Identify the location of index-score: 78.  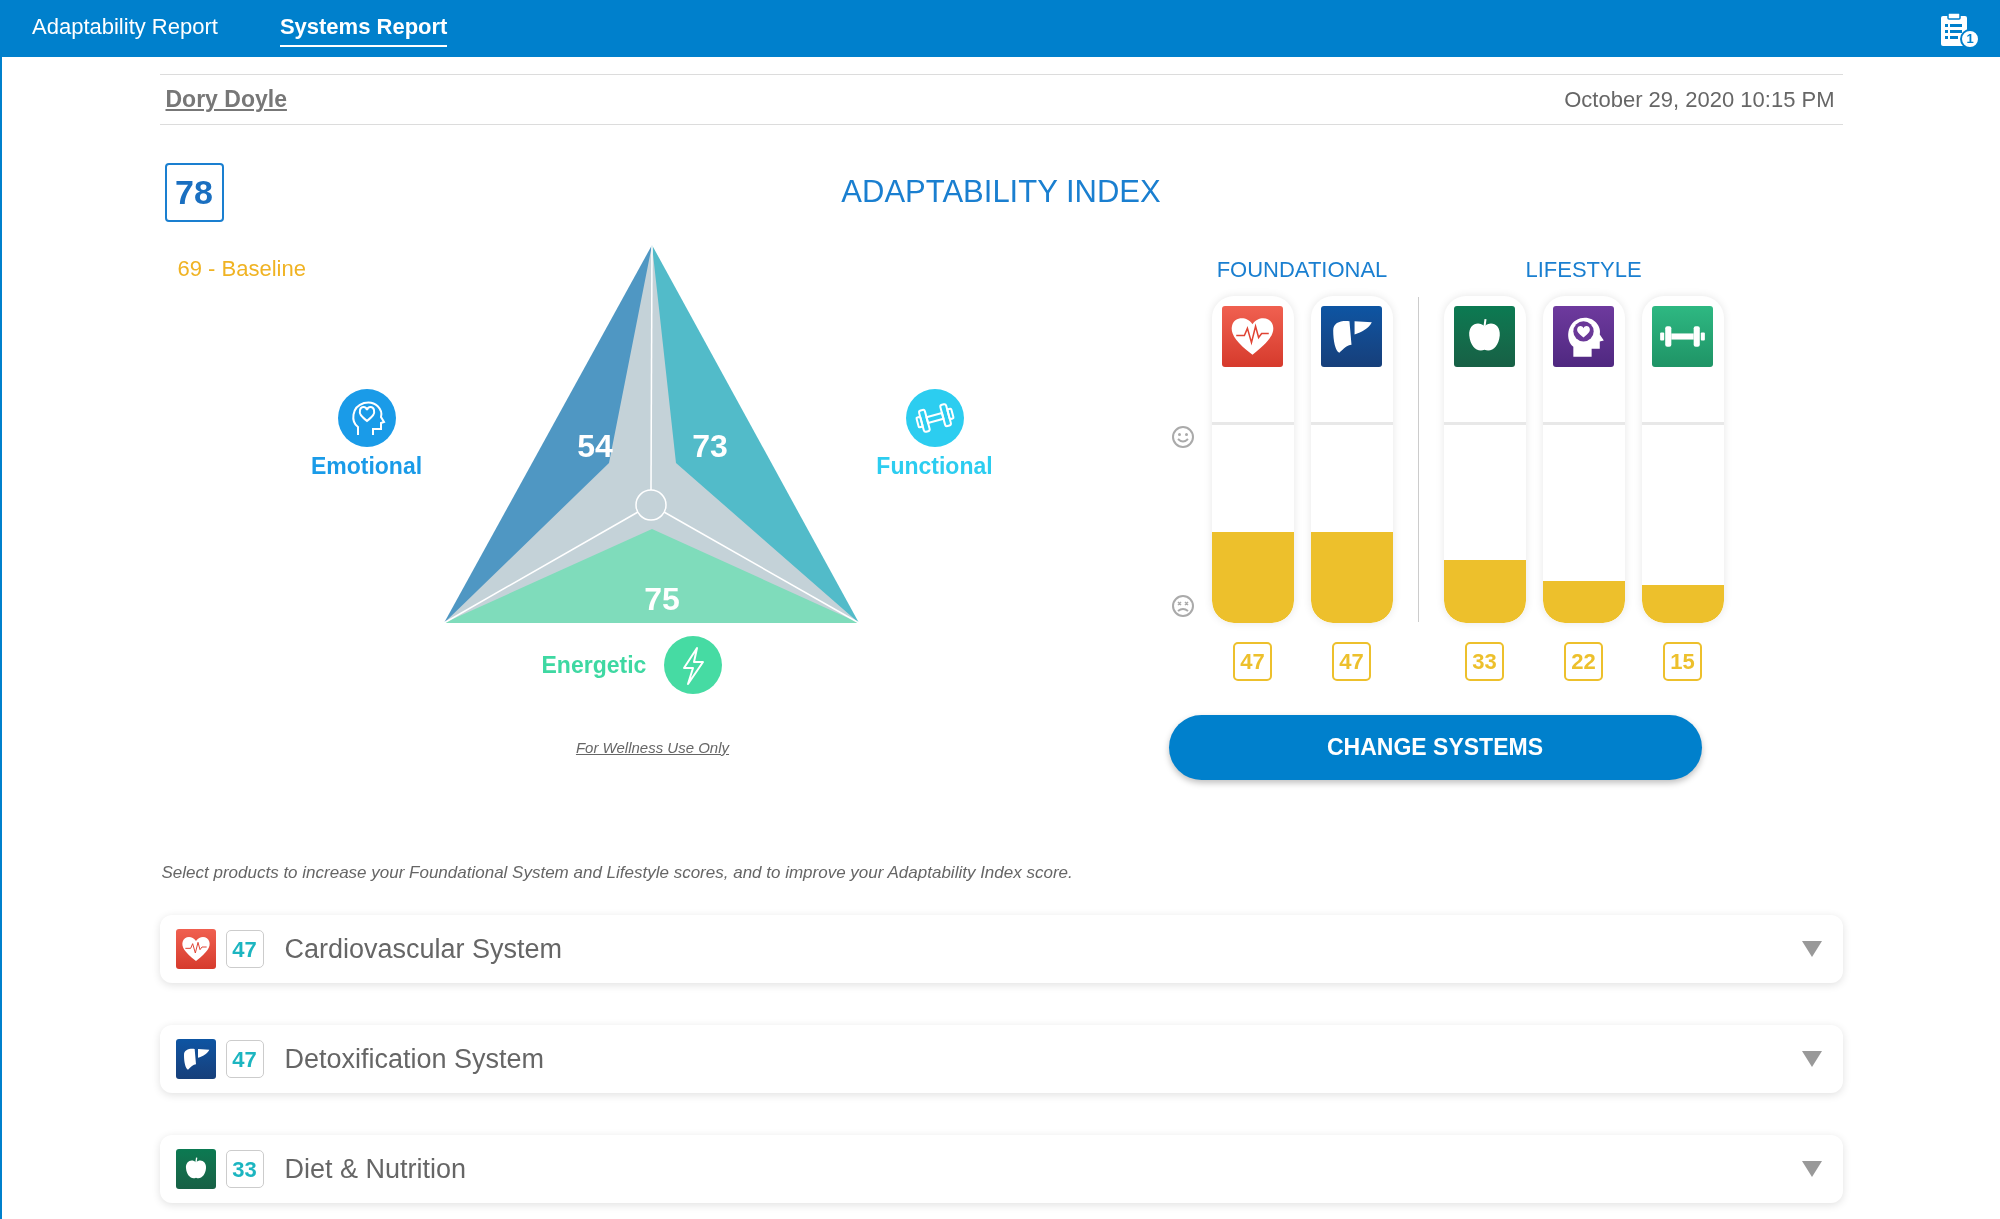
(194, 192).